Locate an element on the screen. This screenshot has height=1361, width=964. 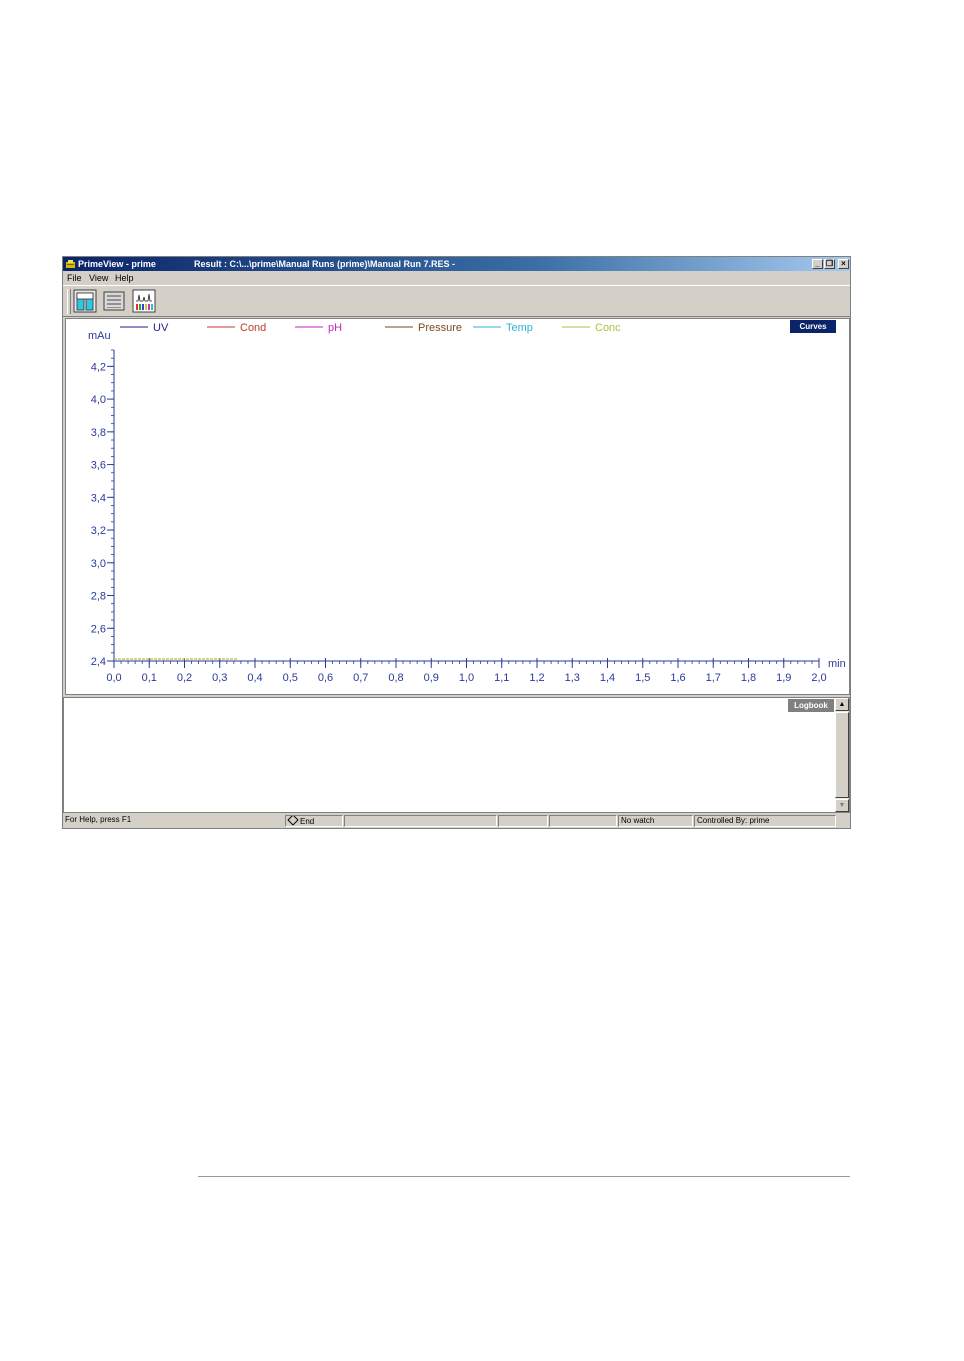
x-tick-label: 1,1 is located at coordinates (501, 678).